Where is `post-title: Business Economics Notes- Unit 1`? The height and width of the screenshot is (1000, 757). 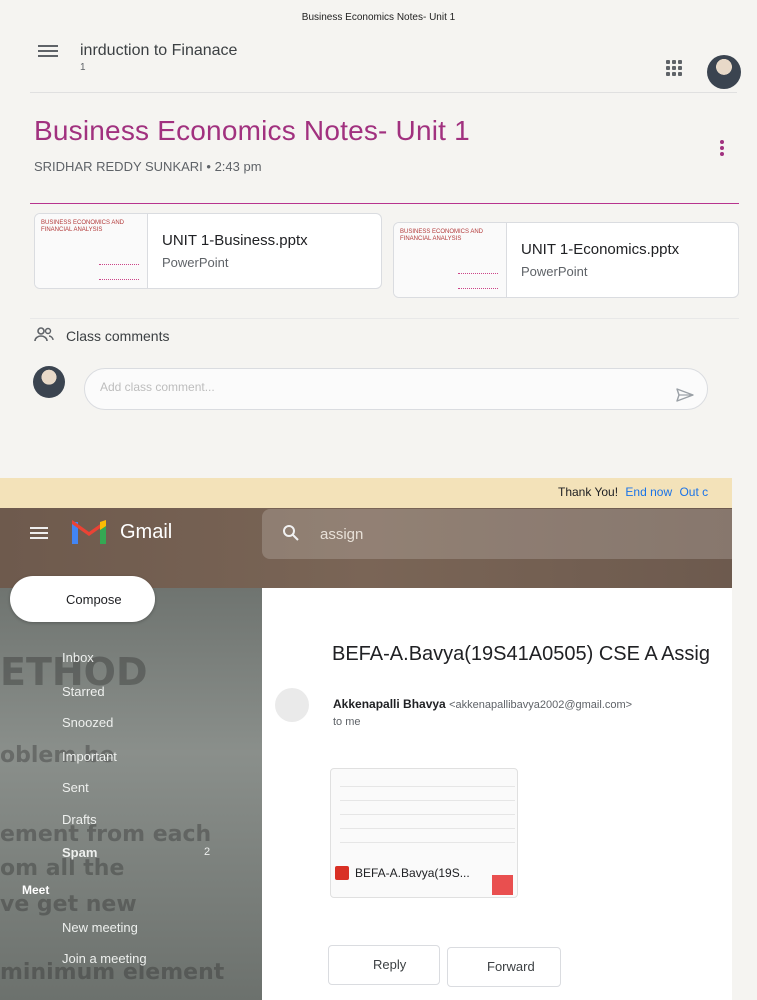
post-title: Business Economics Notes- Unit 1 is located at coordinates (252, 130).